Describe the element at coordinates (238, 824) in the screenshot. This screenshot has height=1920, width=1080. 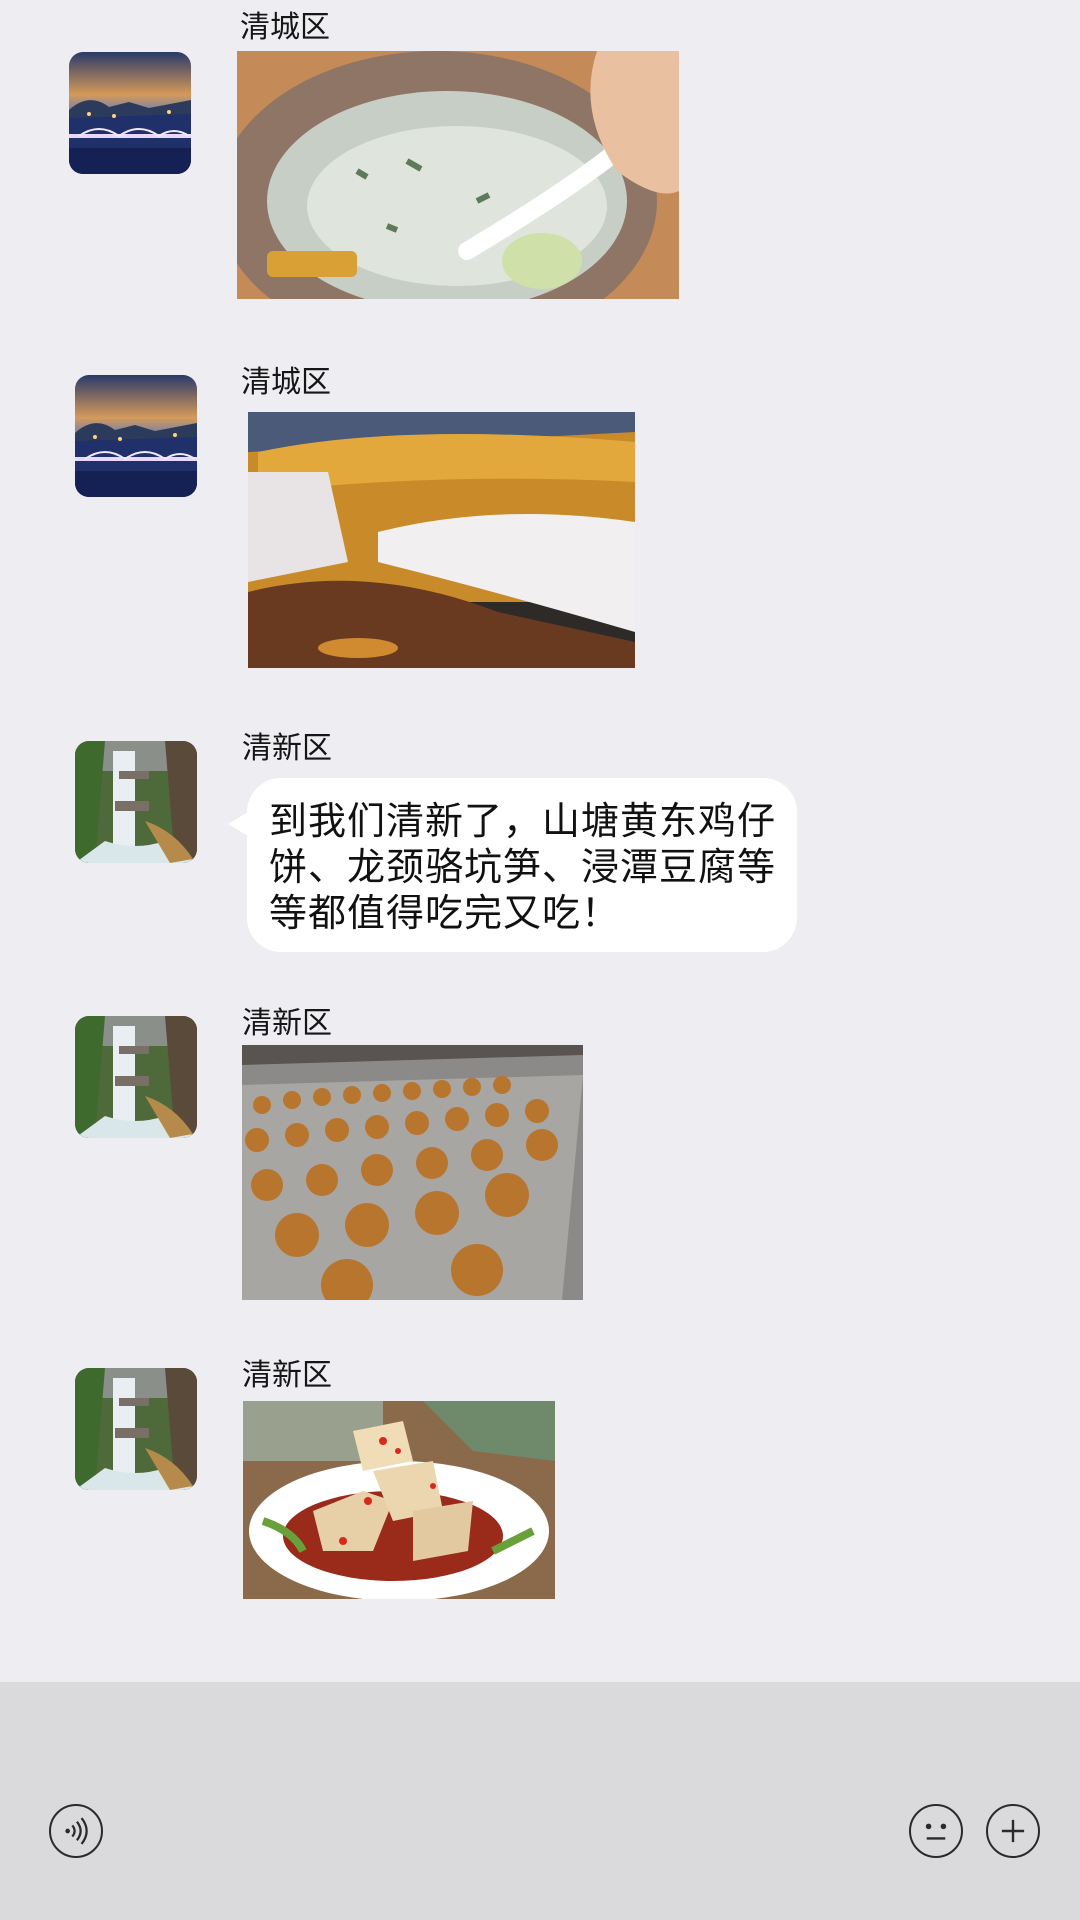
I see `bubble-tail` at that location.